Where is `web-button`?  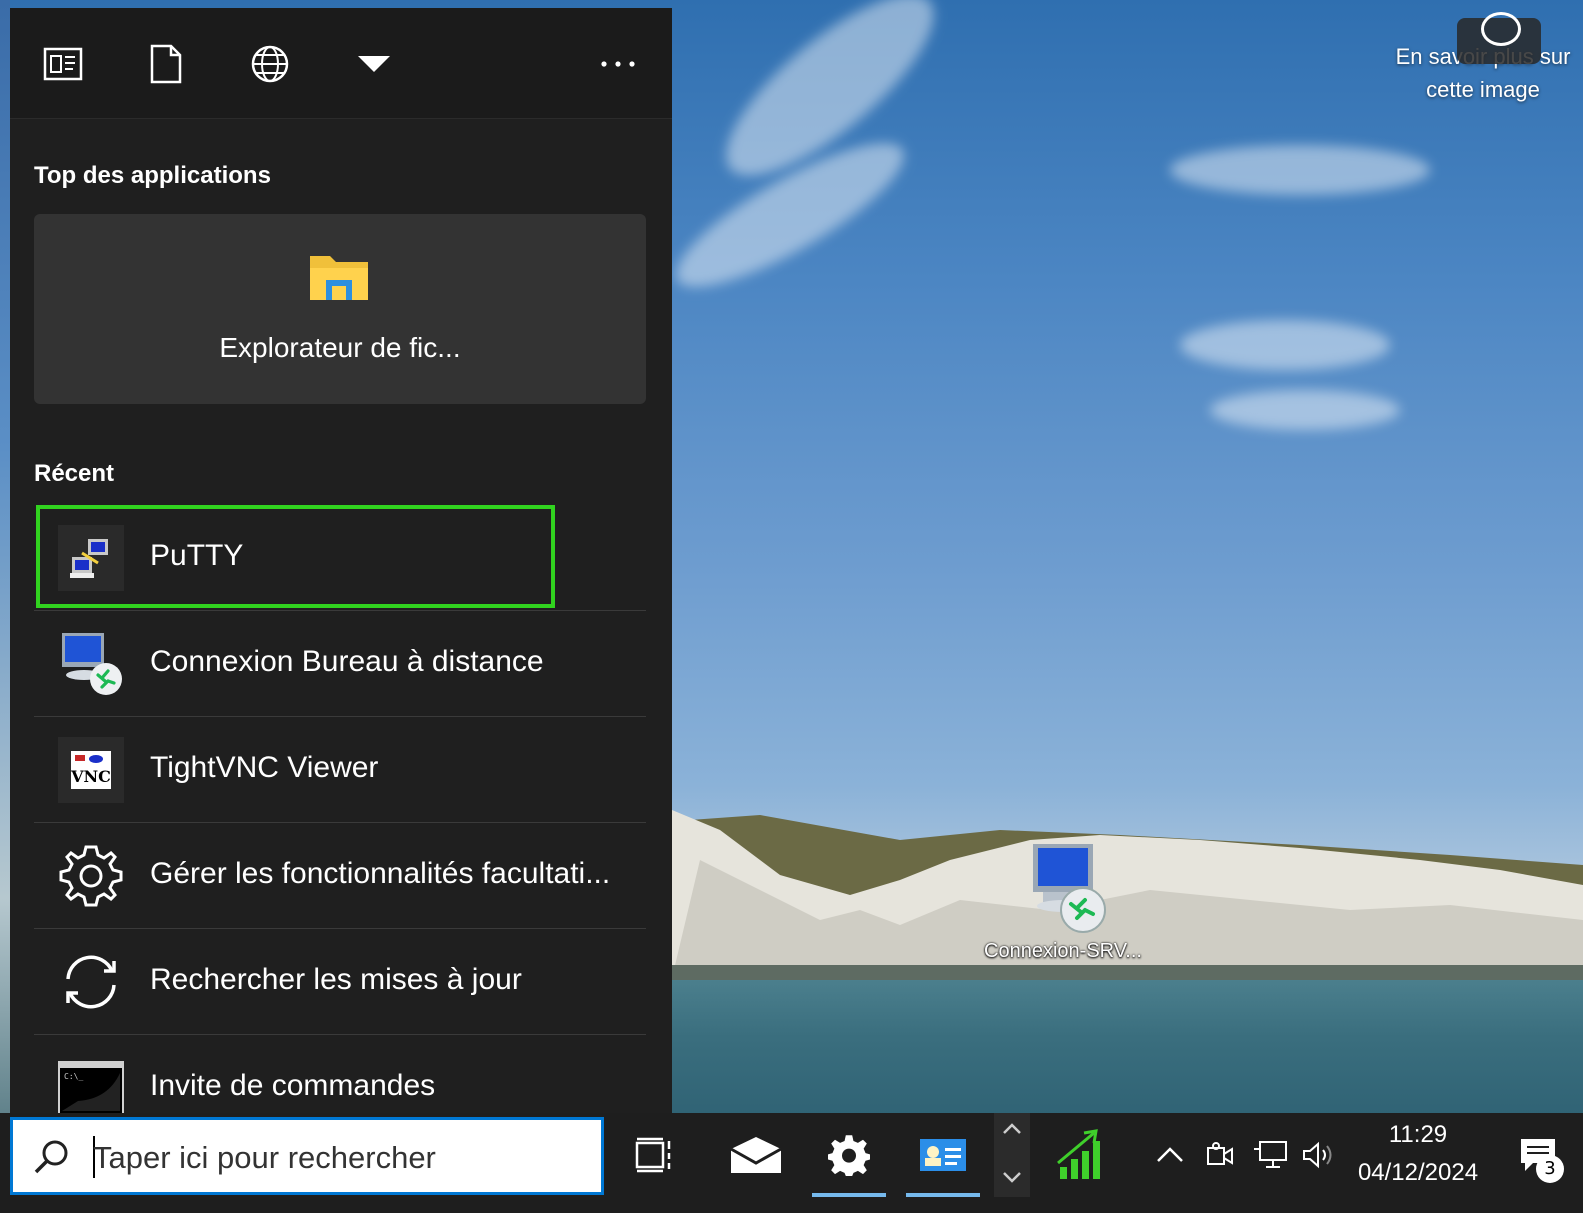
web-button is located at coordinates (270, 64).